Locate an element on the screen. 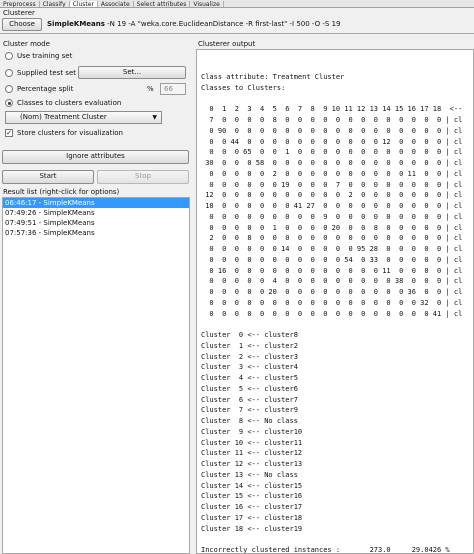 This screenshot has width=474, height=554. output-line: Class attribute: Treatment Cluster is located at coordinates (273, 77).